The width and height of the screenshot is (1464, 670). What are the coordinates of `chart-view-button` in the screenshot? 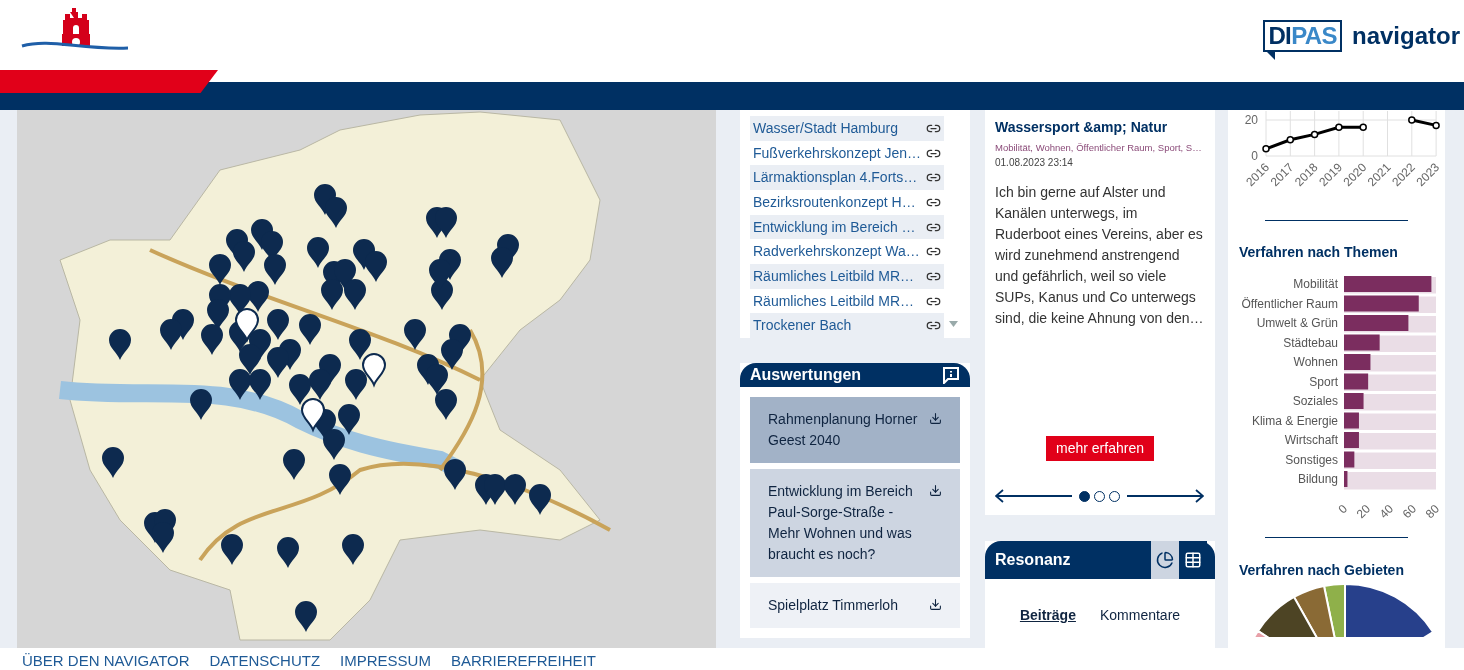 It's located at (1165, 560).